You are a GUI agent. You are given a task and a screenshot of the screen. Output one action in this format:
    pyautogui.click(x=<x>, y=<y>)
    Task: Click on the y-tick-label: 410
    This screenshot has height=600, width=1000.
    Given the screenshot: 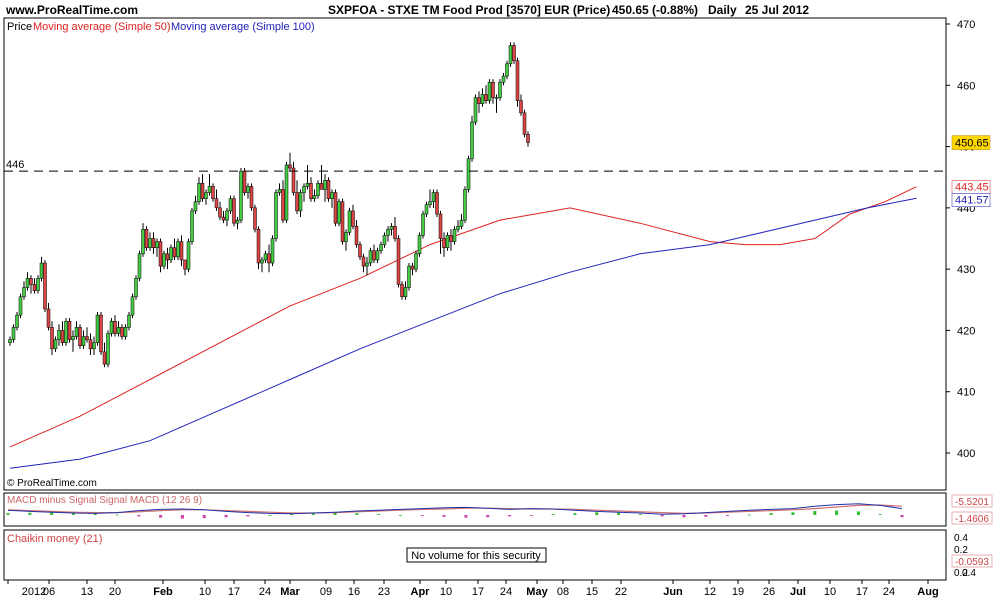 What is the action you would take?
    pyautogui.click(x=966, y=393)
    